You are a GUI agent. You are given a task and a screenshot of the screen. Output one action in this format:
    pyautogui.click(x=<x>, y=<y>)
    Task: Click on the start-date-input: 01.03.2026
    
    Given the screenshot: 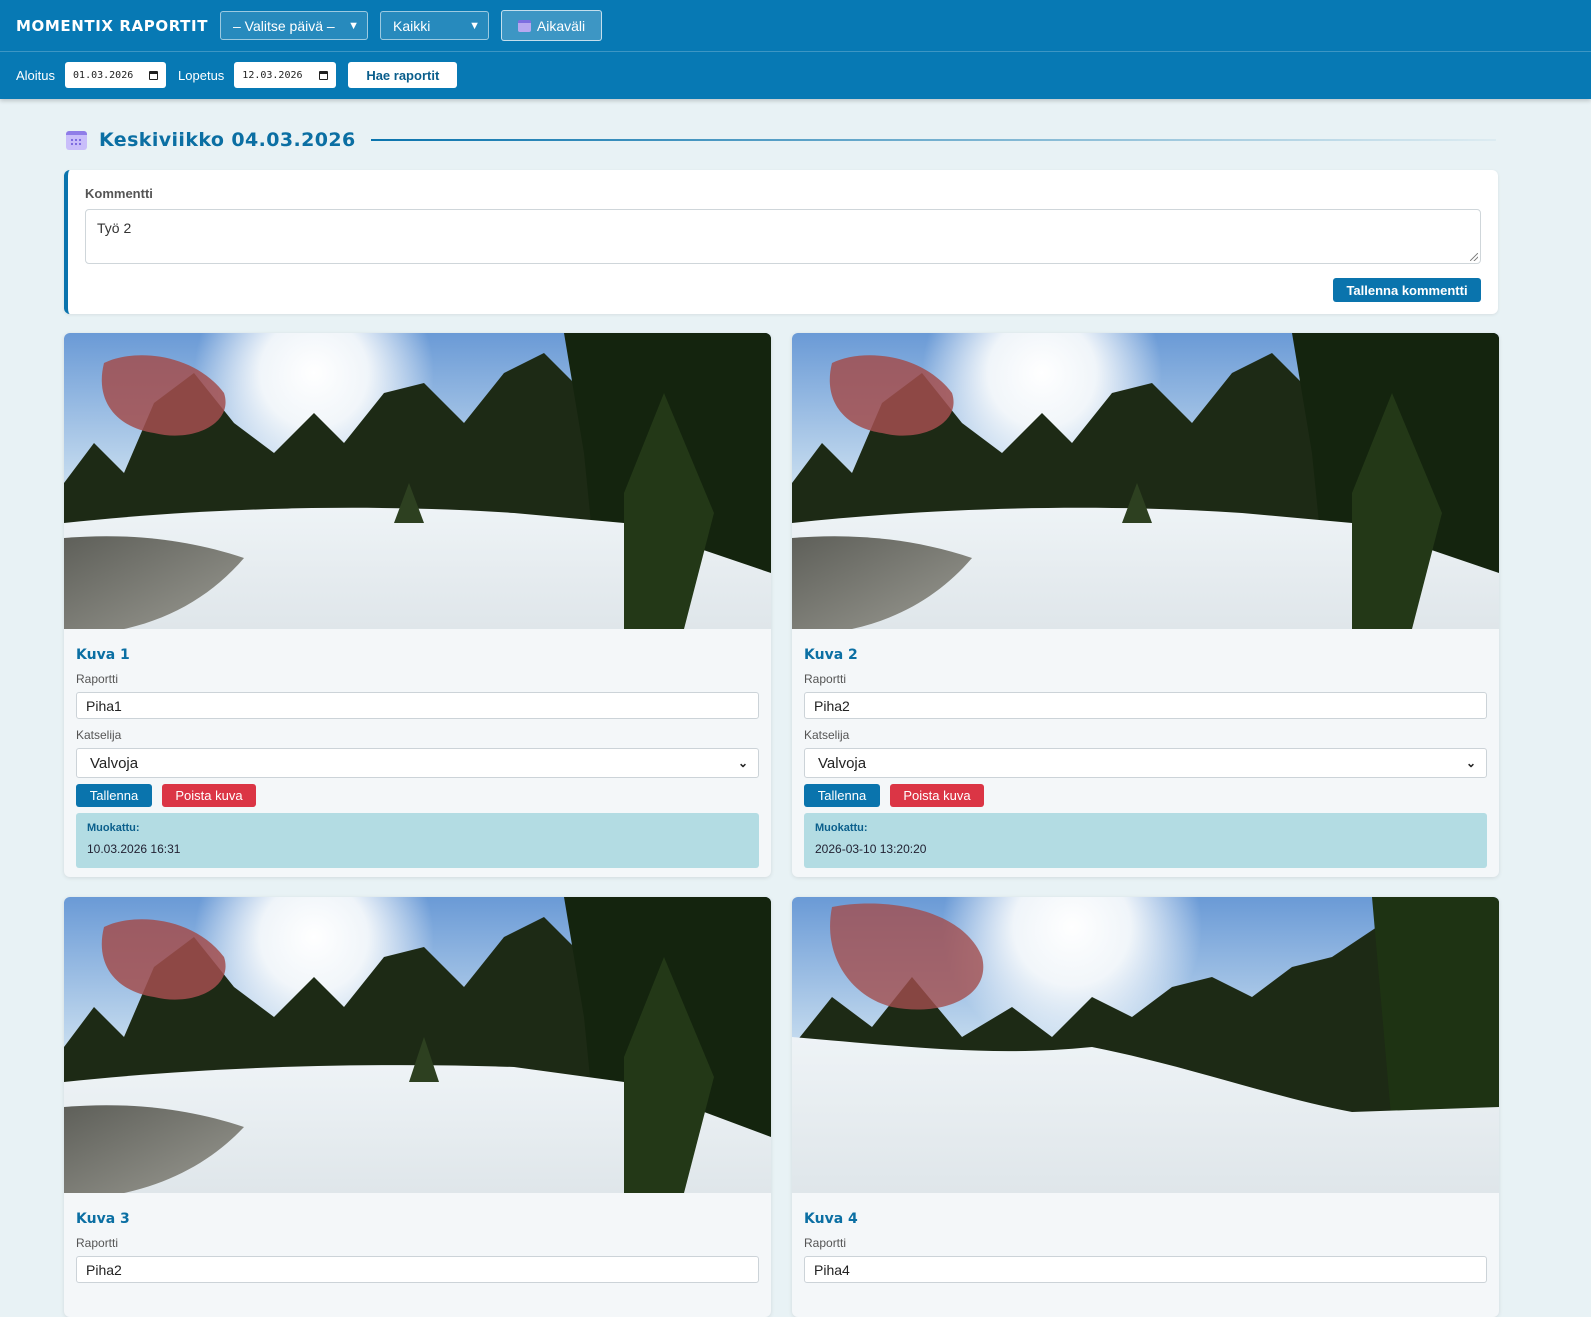 What is the action you would take?
    pyautogui.click(x=116, y=75)
    